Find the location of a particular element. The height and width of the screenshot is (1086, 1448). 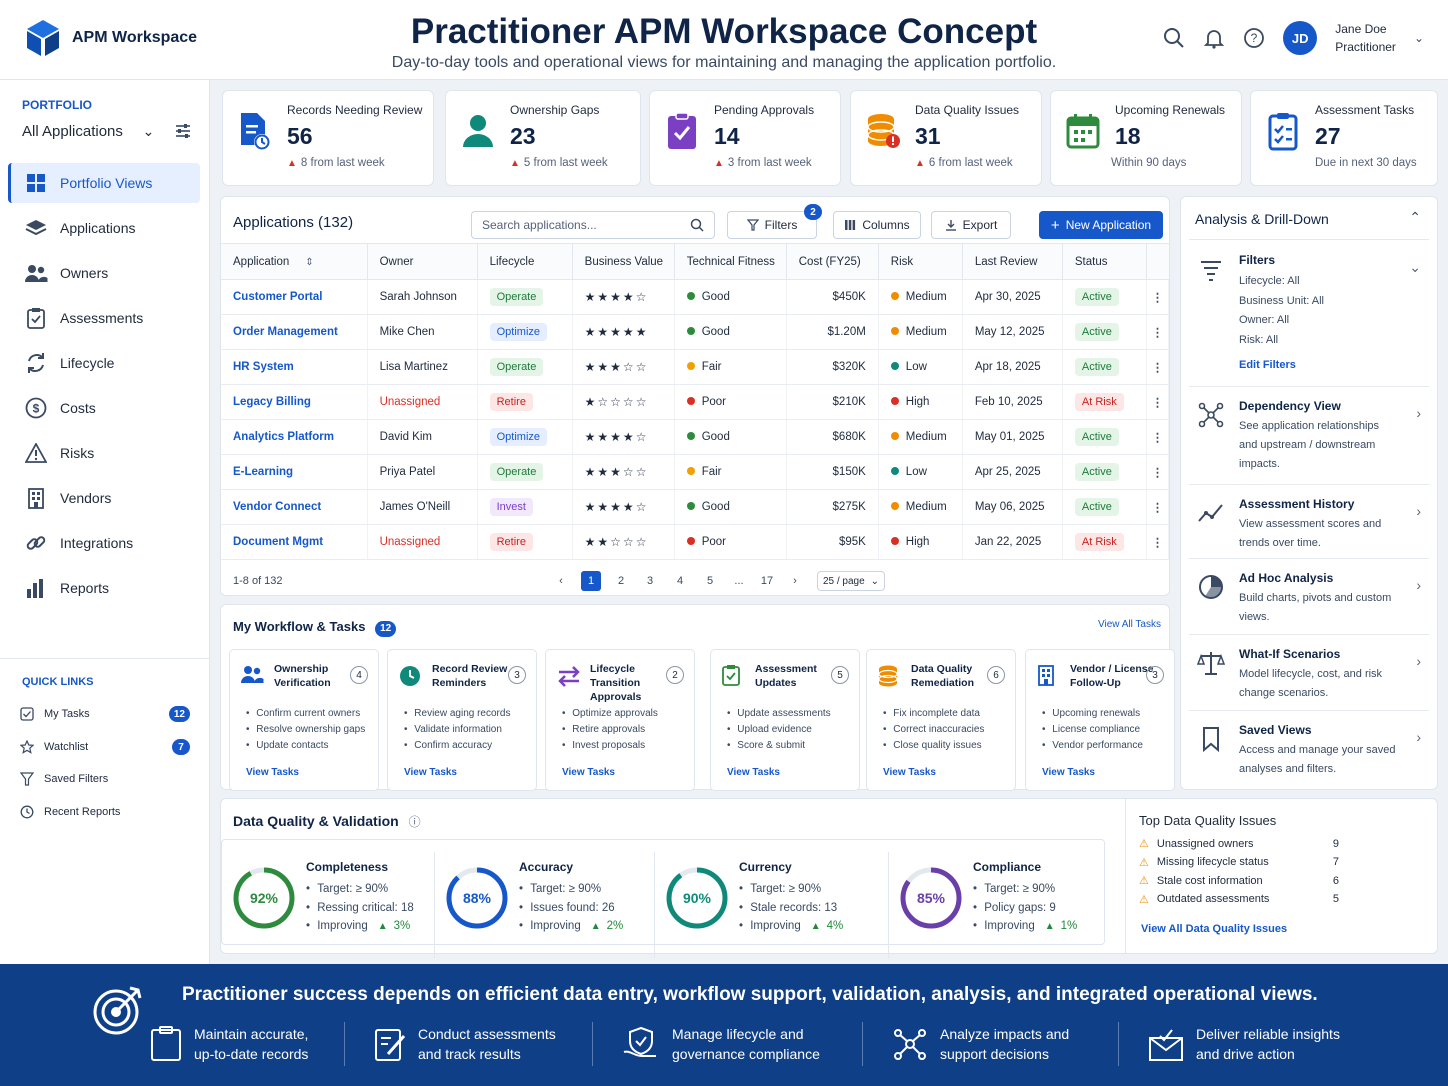

search-icon is located at coordinates (1174, 38).